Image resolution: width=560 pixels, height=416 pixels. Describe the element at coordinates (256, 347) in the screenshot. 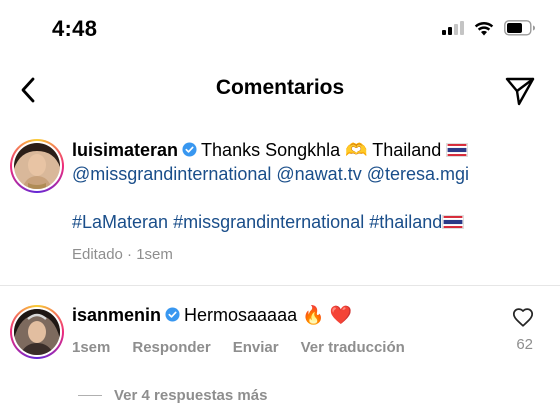

I see `send-button: Enviar` at that location.